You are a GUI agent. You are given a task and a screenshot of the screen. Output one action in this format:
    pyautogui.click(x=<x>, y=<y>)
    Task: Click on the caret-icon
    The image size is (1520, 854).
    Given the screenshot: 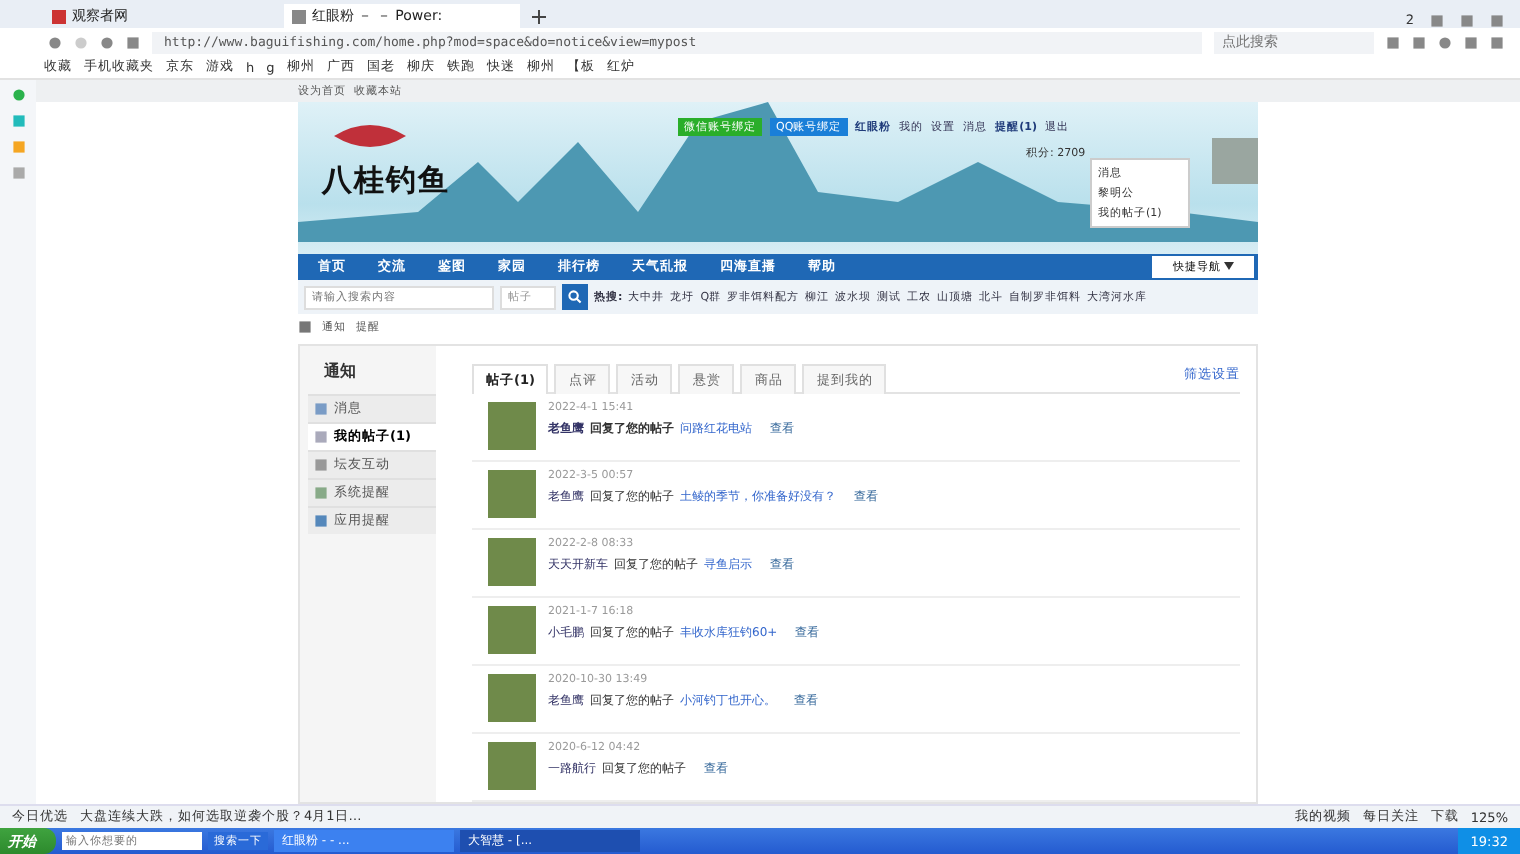 What is the action you would take?
    pyautogui.click(x=1229, y=266)
    